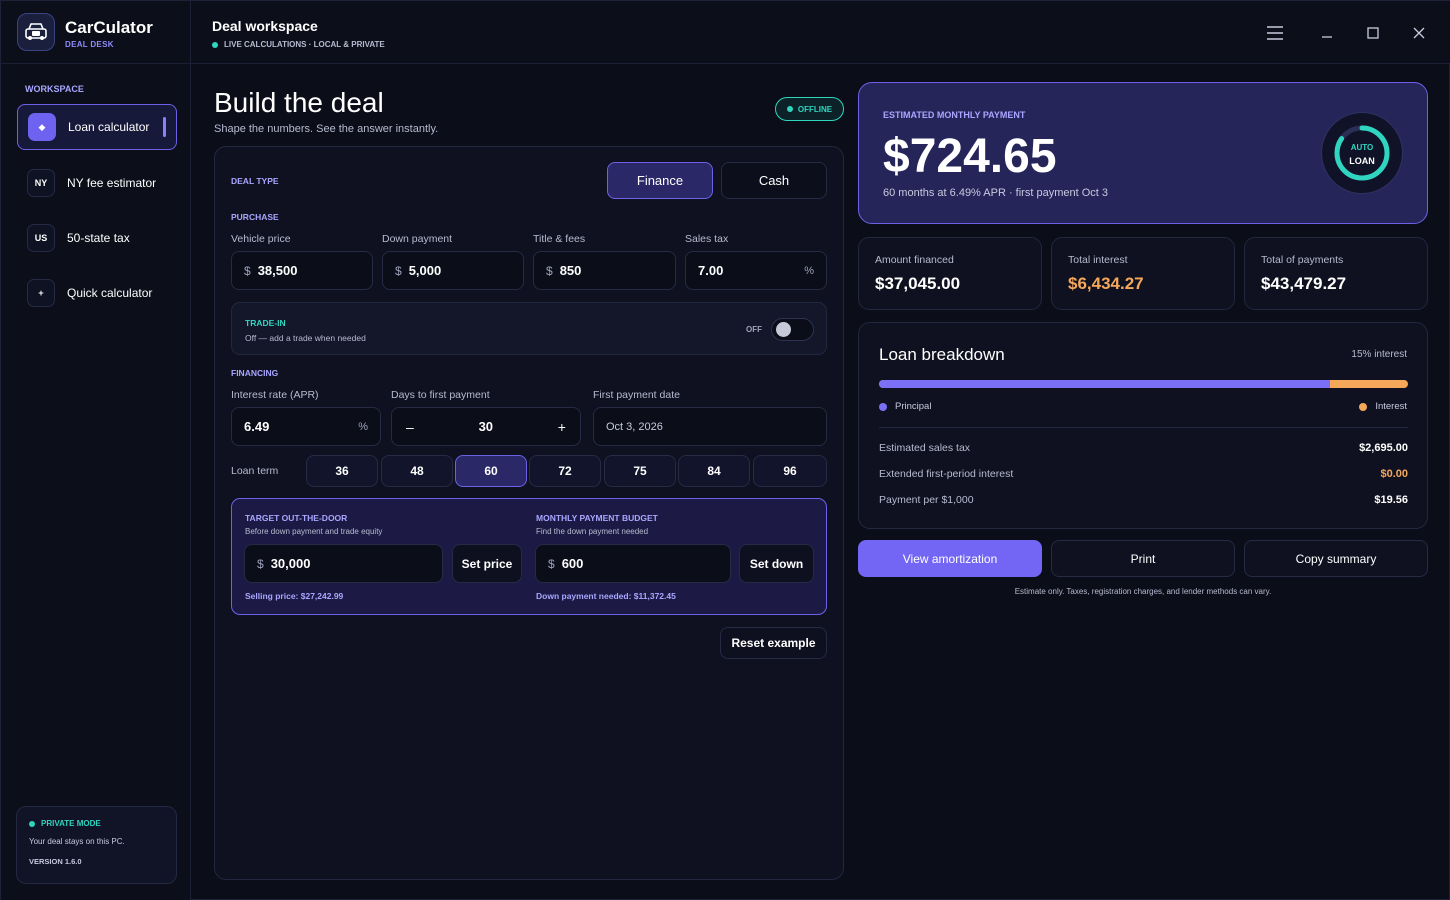  What do you see at coordinates (1304, 283) in the screenshot?
I see `stat-value: $43,479.27` at bounding box center [1304, 283].